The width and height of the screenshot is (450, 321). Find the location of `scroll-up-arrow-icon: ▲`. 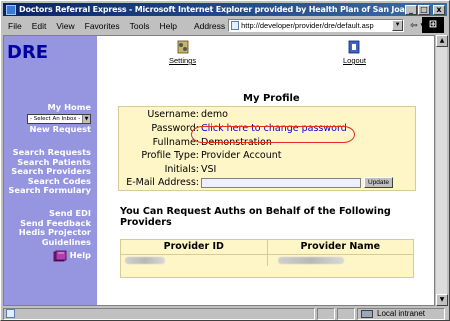

scroll-up-arrow-icon: ▲ is located at coordinates (442, 41).